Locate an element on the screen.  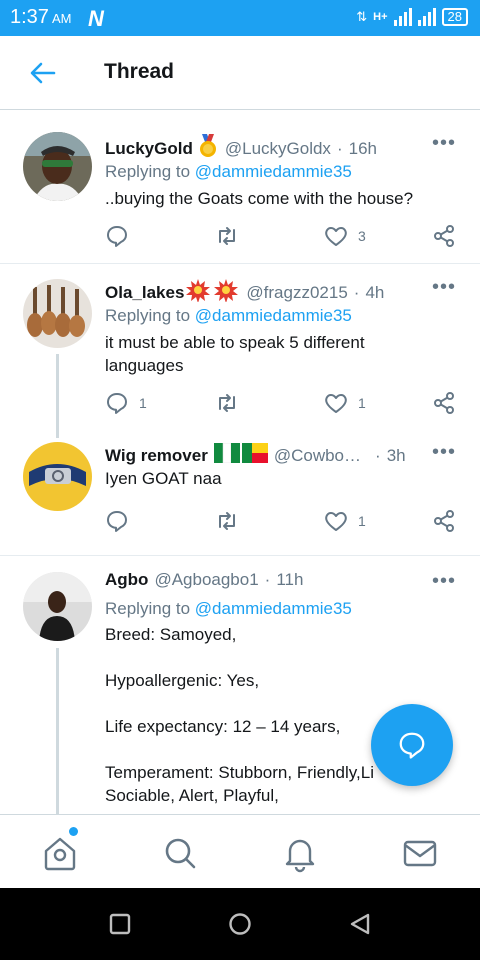
reply-button: 1 is located at coordinates (126, 403).